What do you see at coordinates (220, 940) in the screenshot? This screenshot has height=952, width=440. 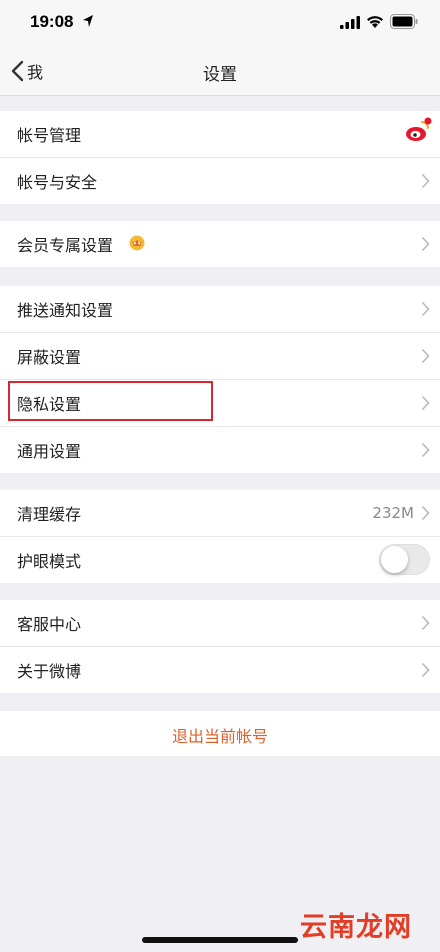 I see `home-indicator` at bounding box center [220, 940].